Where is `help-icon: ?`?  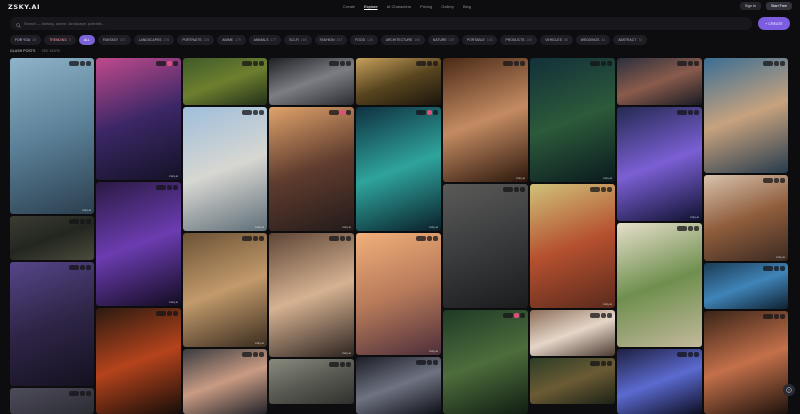
help-icon: ? is located at coordinates (789, 390).